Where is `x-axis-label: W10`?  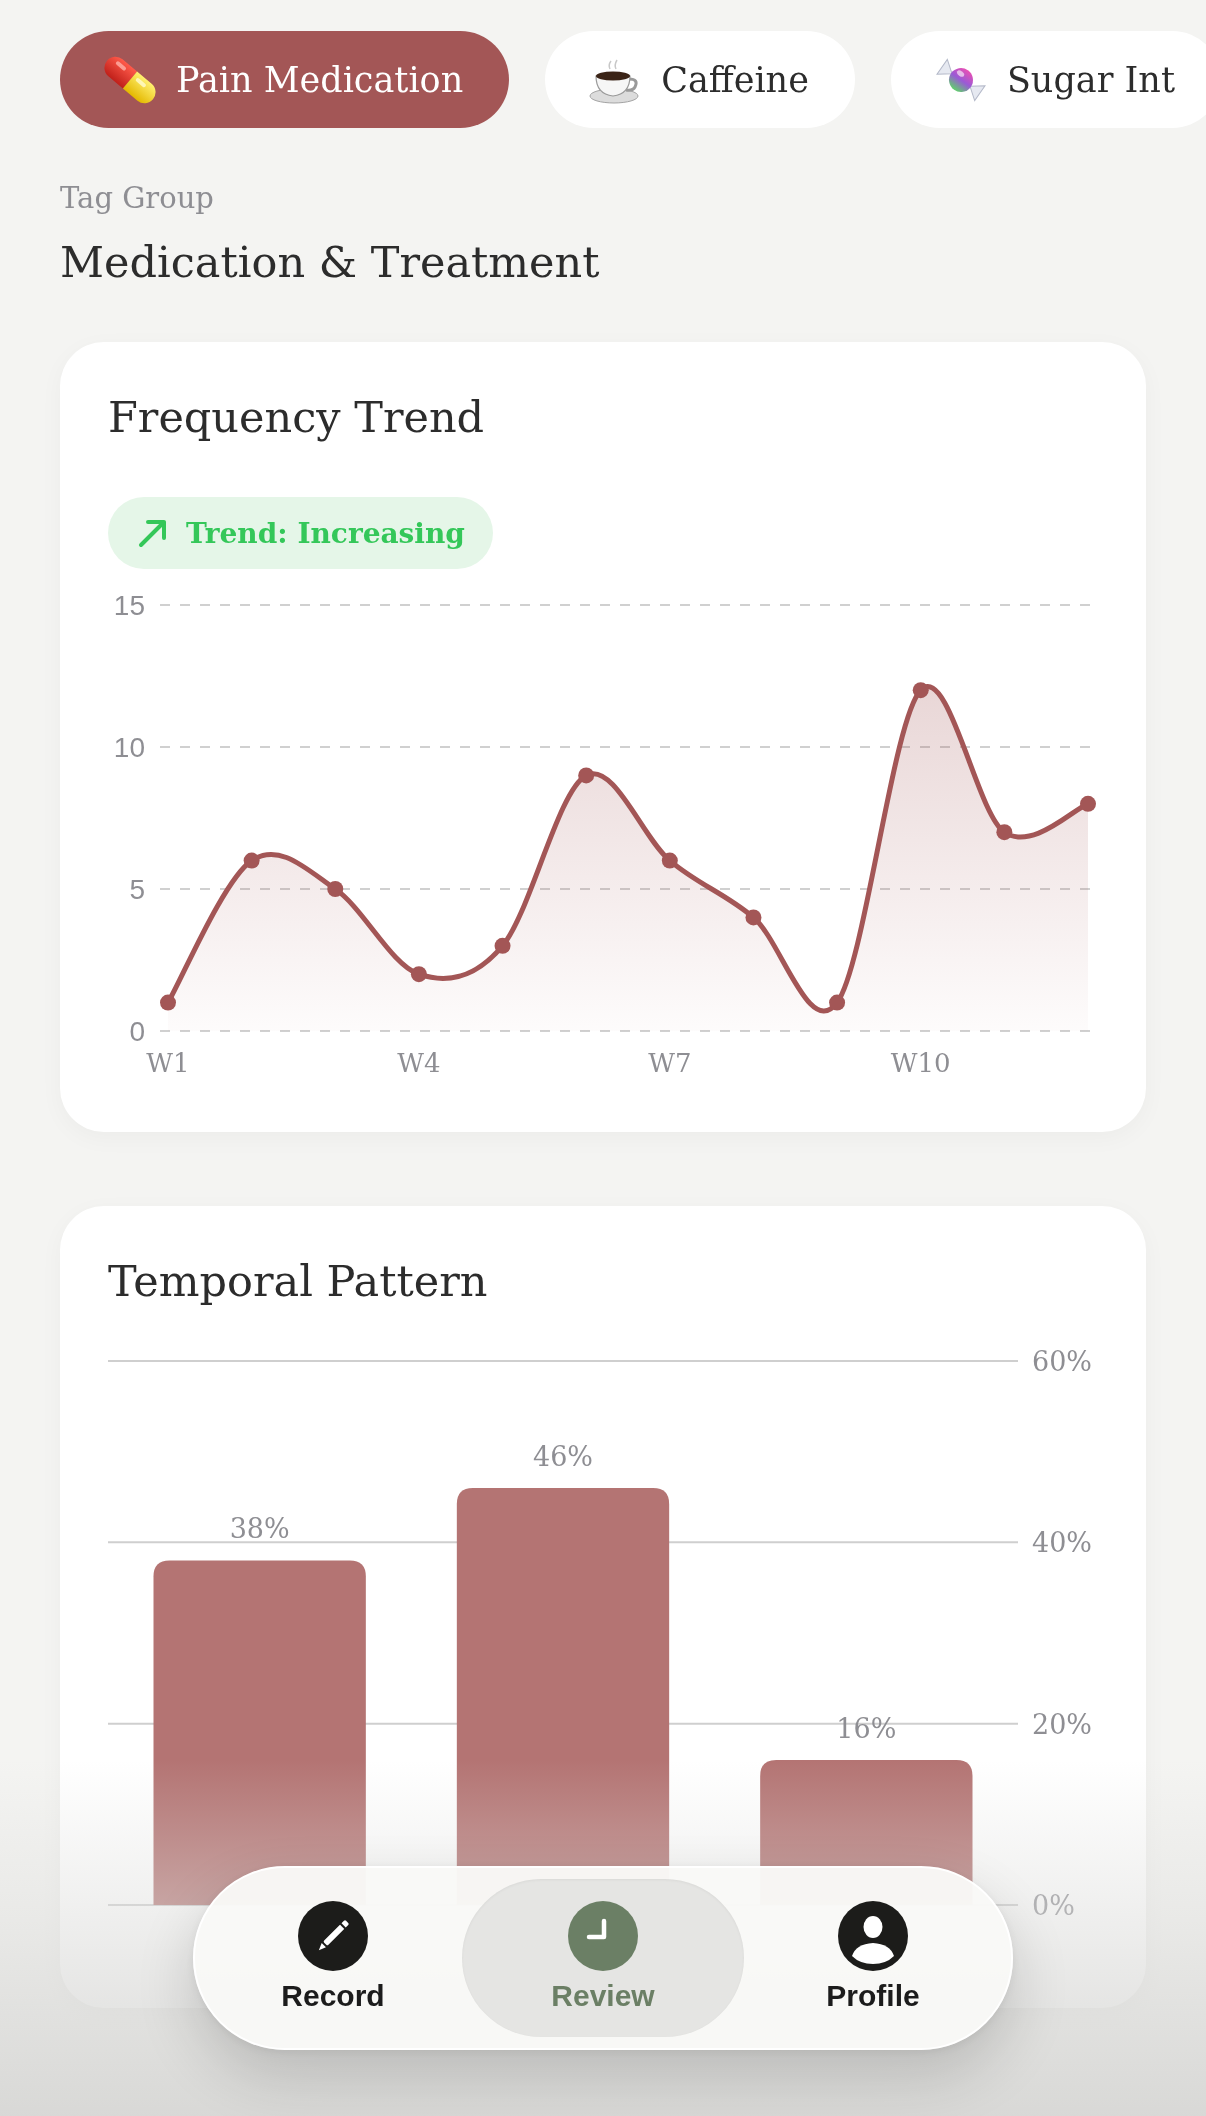 x-axis-label: W10 is located at coordinates (920, 1063).